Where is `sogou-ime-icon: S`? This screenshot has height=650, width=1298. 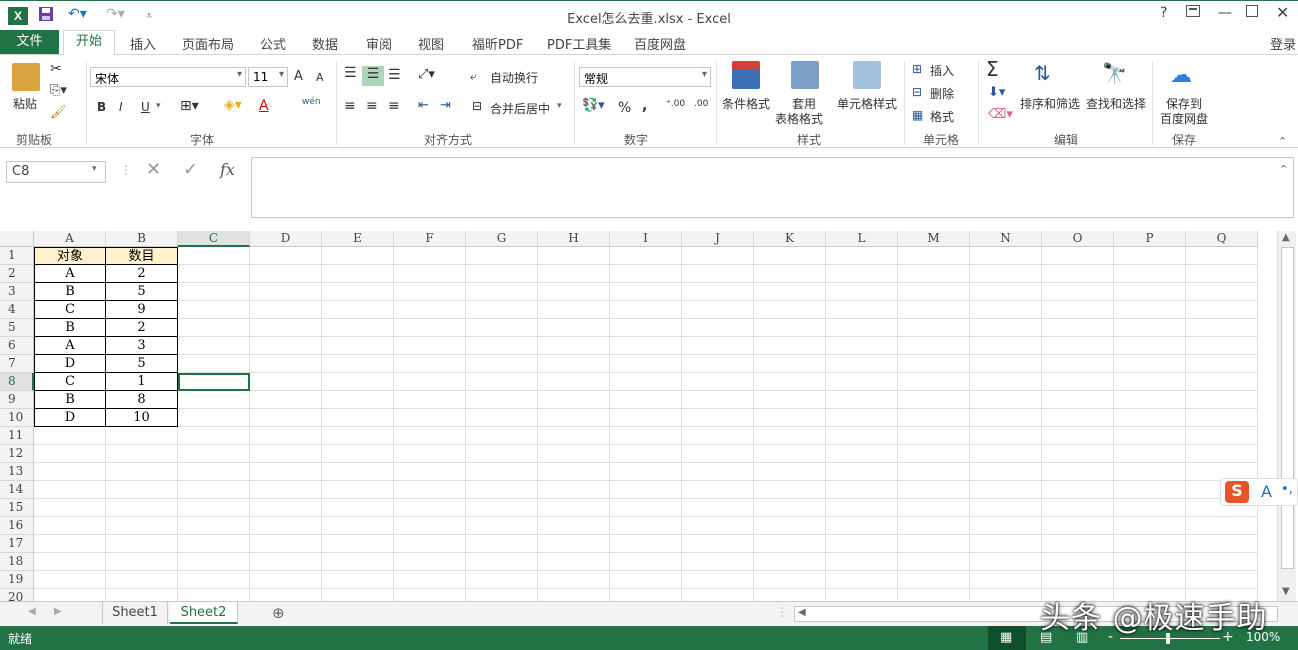 sogou-ime-icon: S is located at coordinates (1237, 492).